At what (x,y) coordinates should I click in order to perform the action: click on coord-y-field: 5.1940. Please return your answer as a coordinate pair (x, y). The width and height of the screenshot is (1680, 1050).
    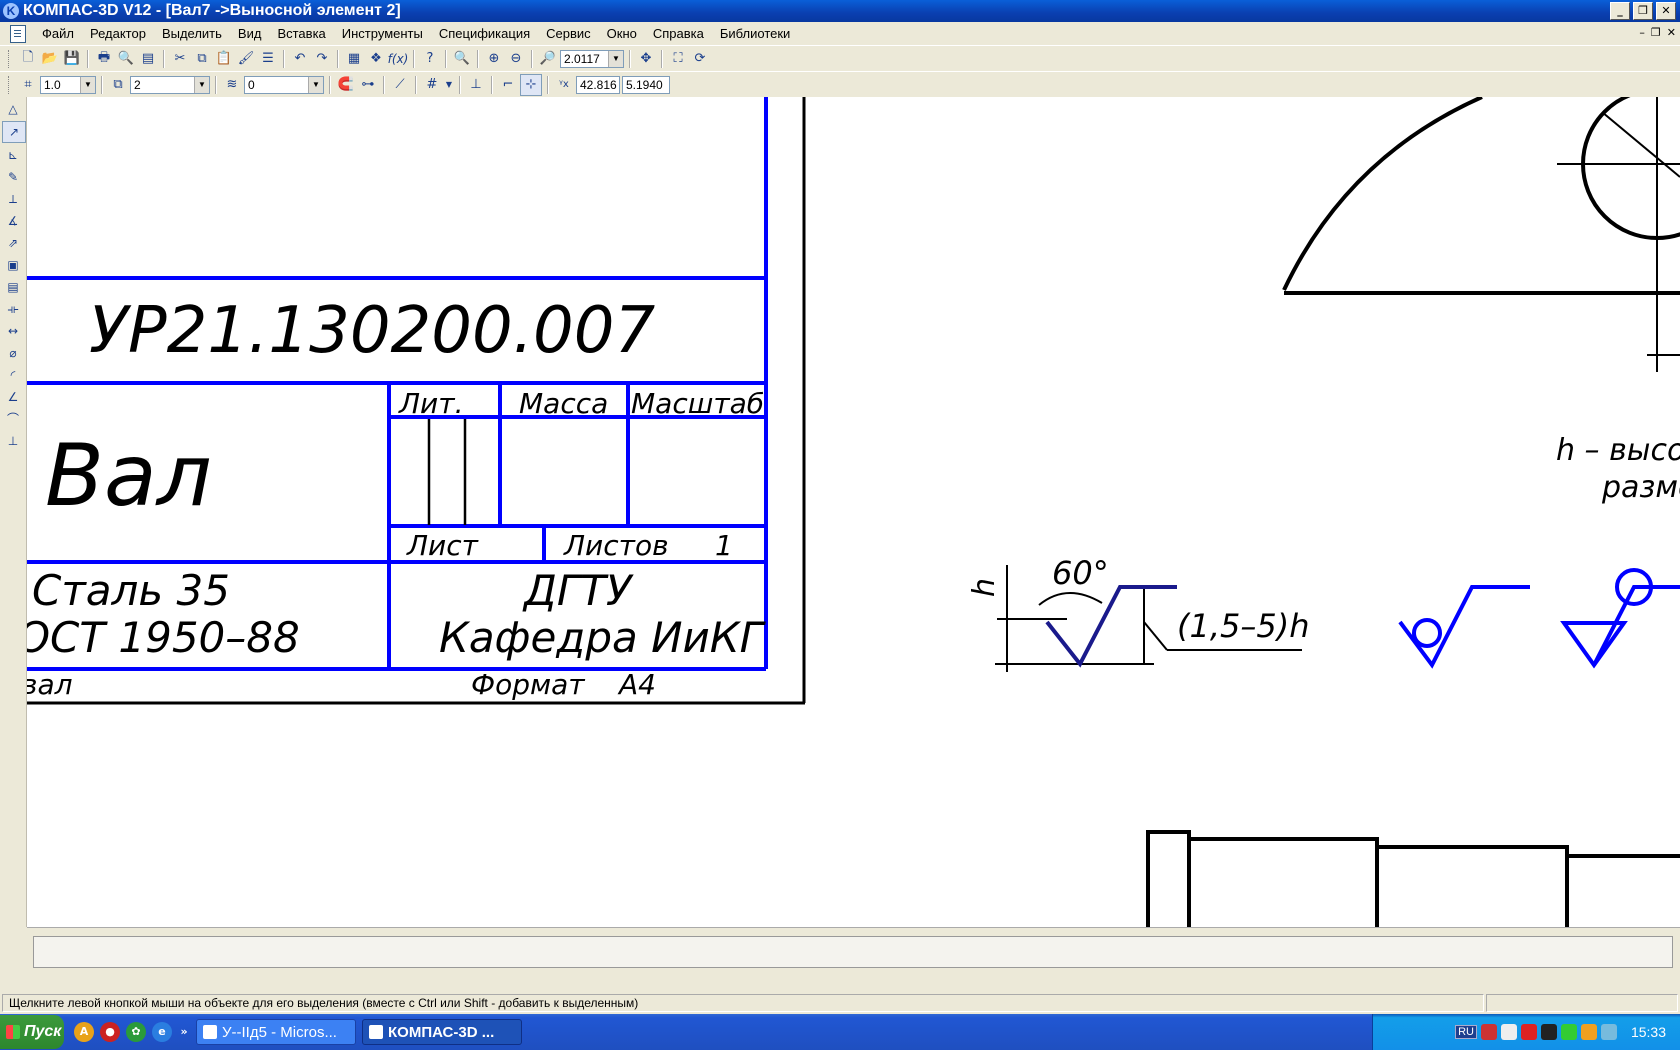
    Looking at the image, I should click on (646, 84).